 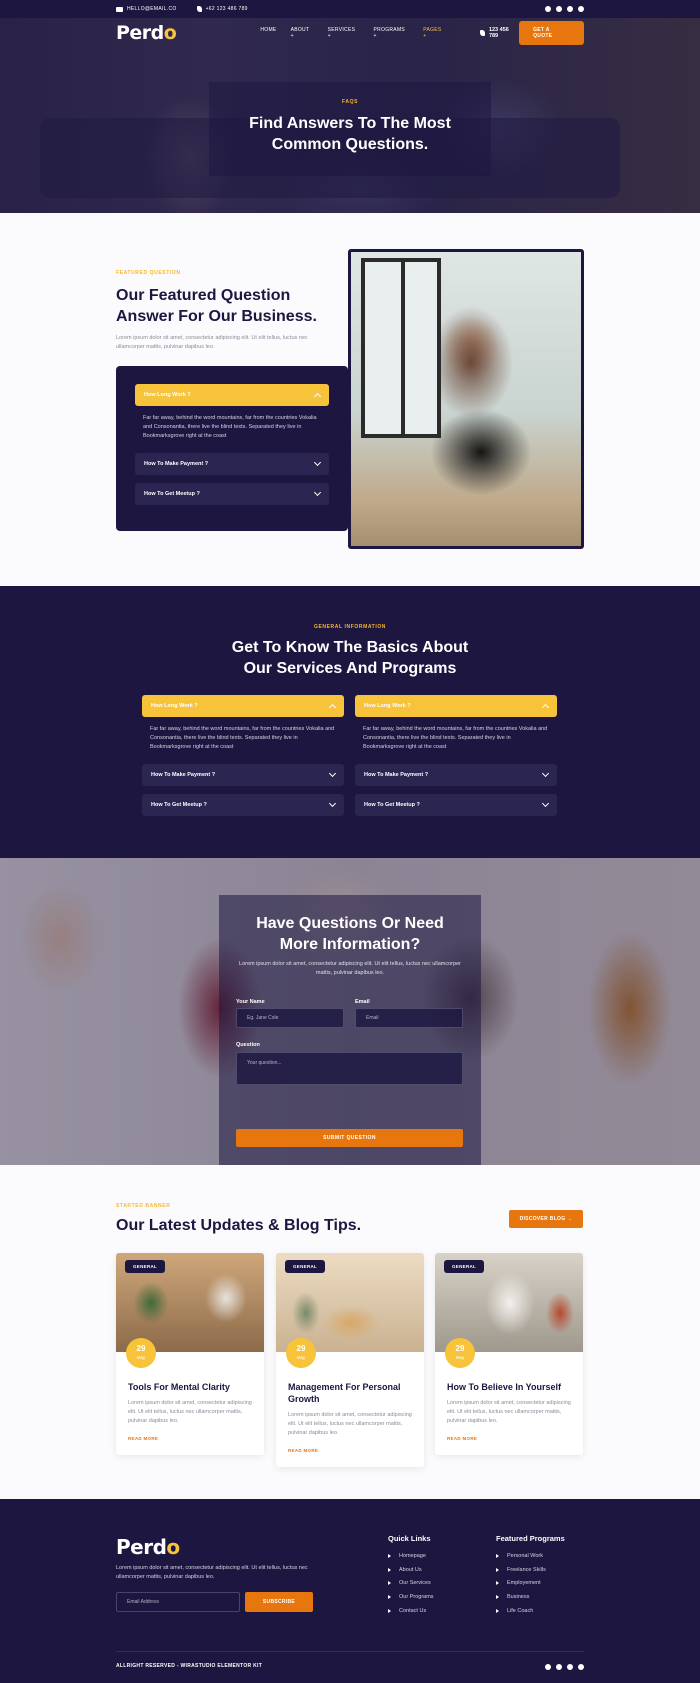 I want to click on footer-link: Our Services, so click(x=411, y=1583).